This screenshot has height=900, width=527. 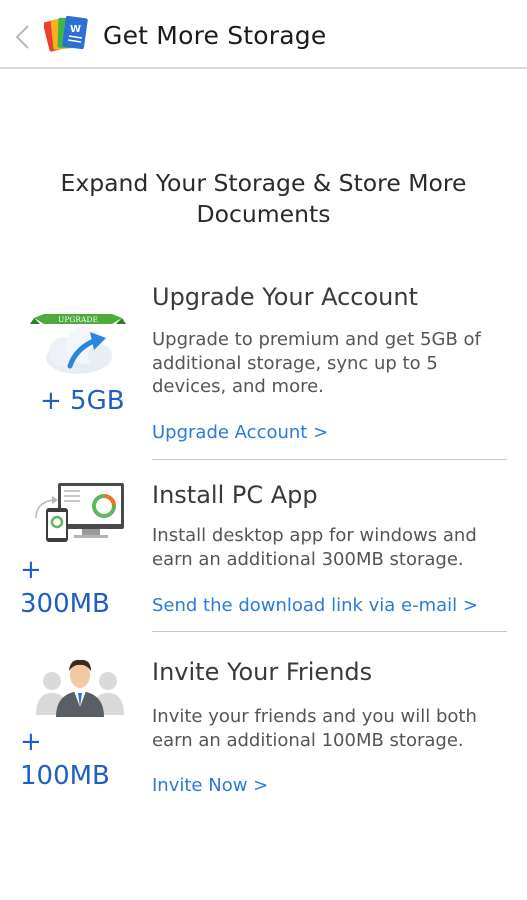 I want to click on headline-line-1: Expand Your Storage & Store More, so click(x=263, y=183).